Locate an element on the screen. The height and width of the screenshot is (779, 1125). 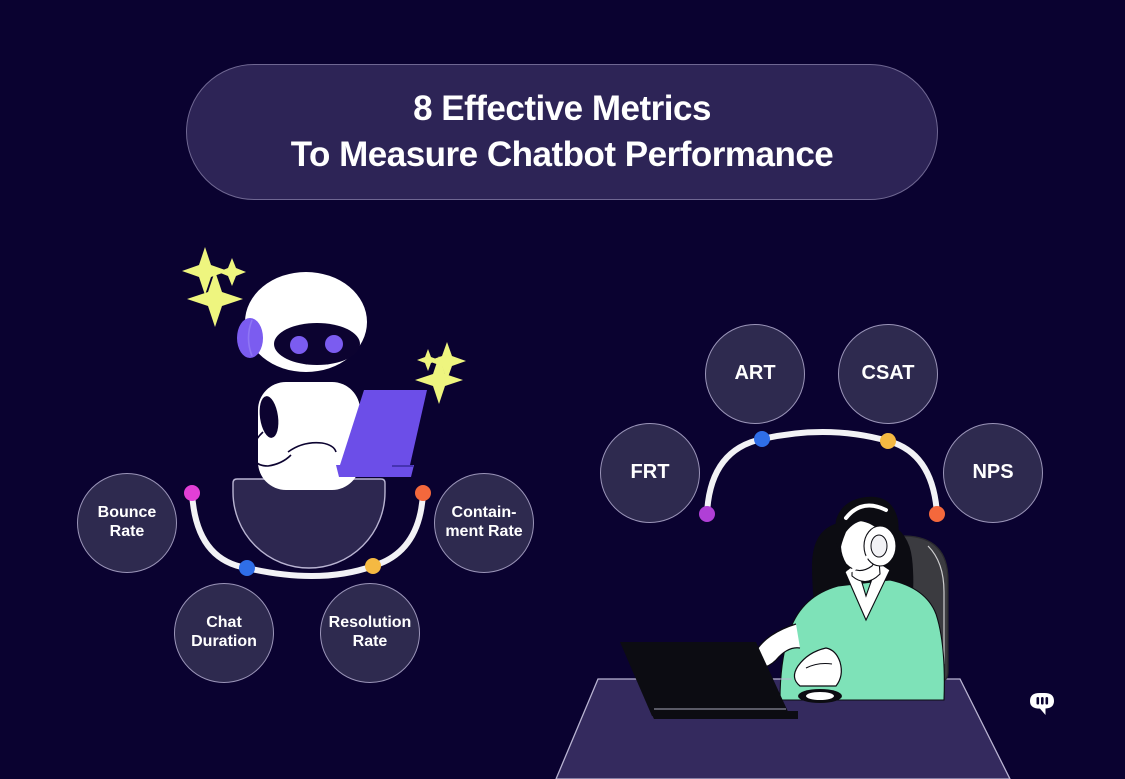
metric-circle-nps: NPS is located at coordinates (993, 473).